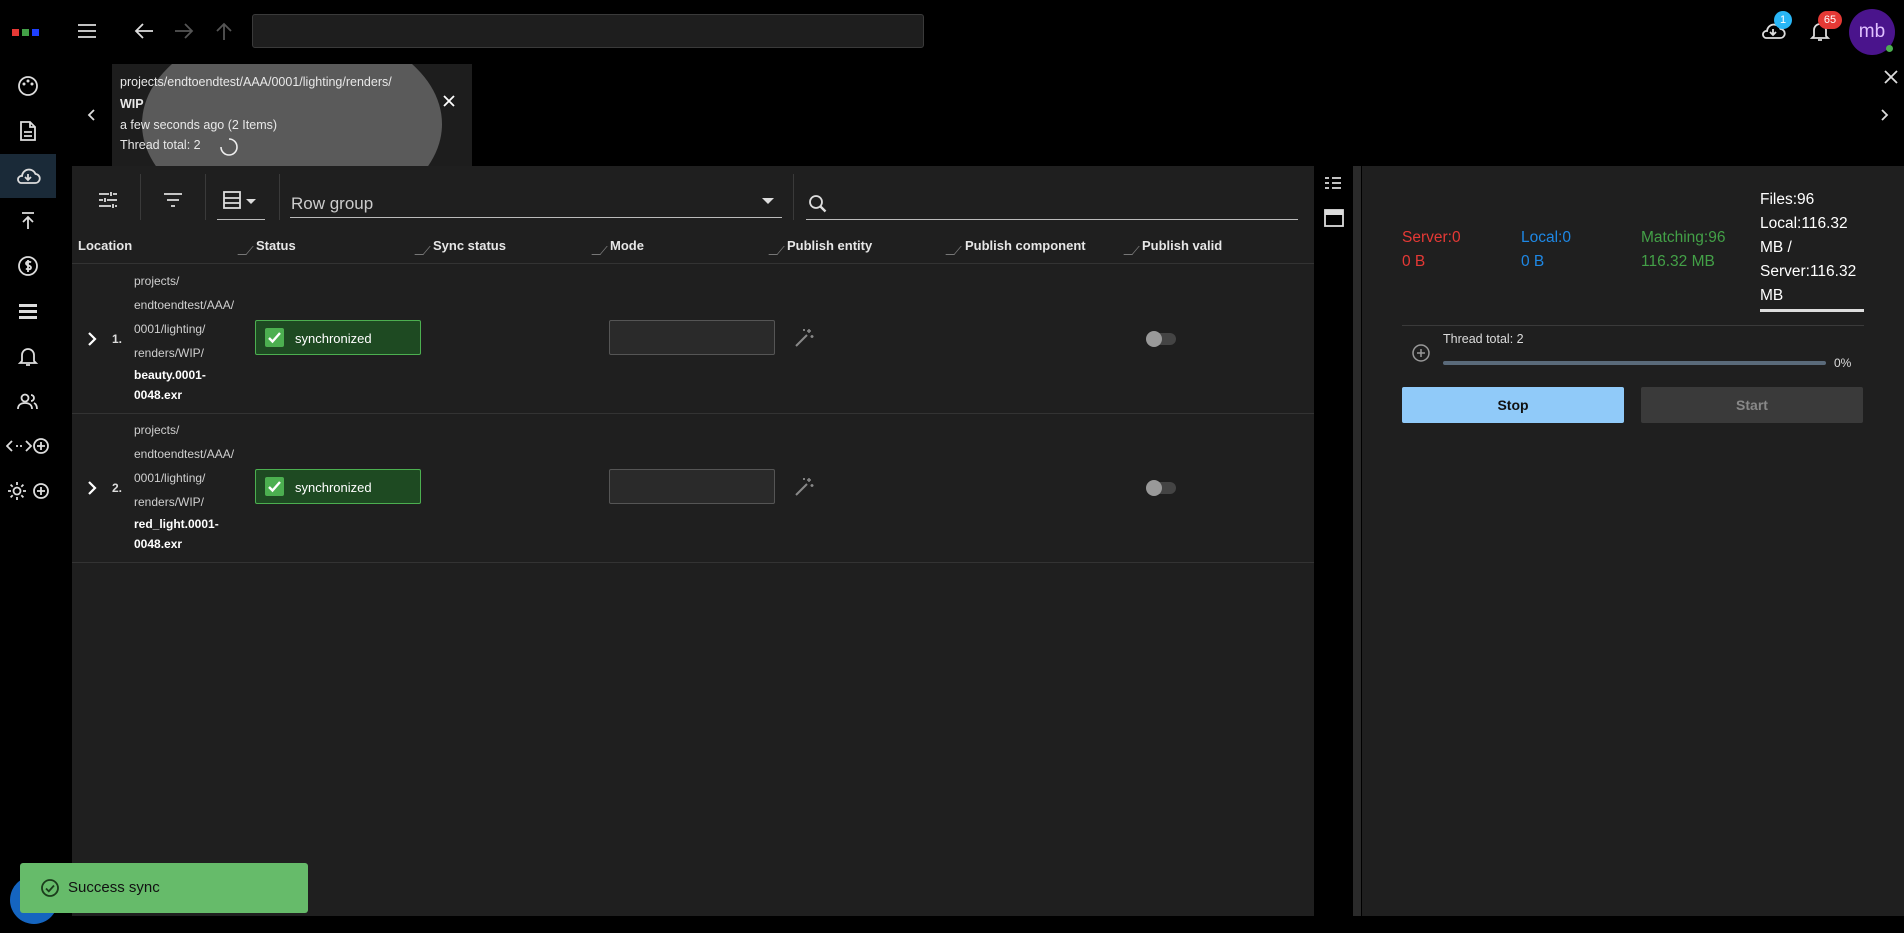 This screenshot has height=933, width=1904. Describe the element at coordinates (627, 245) in the screenshot. I see `column-header-mode: Mode` at that location.